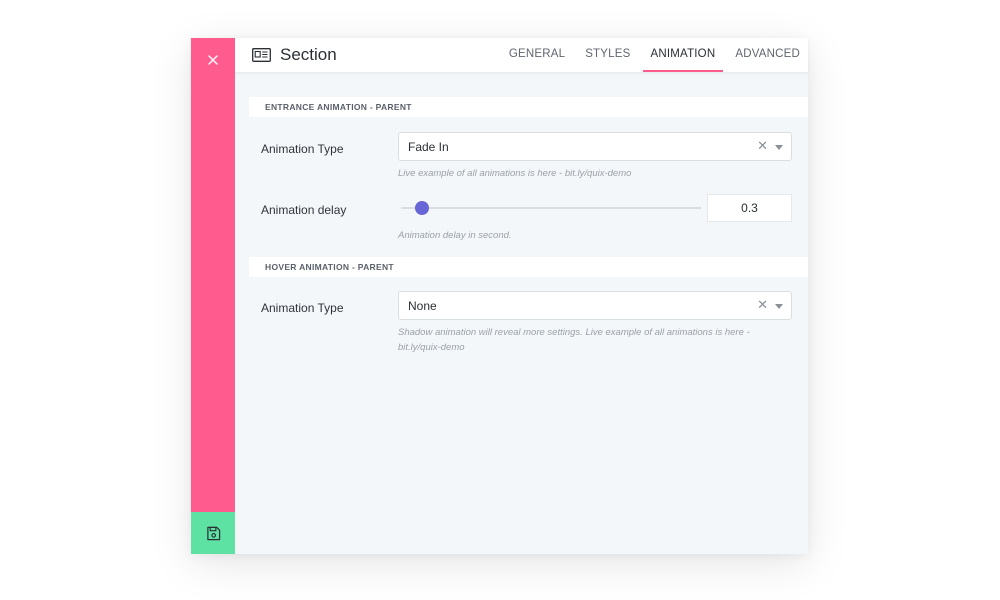 This screenshot has width=1000, height=600. I want to click on save-button, so click(213, 533).